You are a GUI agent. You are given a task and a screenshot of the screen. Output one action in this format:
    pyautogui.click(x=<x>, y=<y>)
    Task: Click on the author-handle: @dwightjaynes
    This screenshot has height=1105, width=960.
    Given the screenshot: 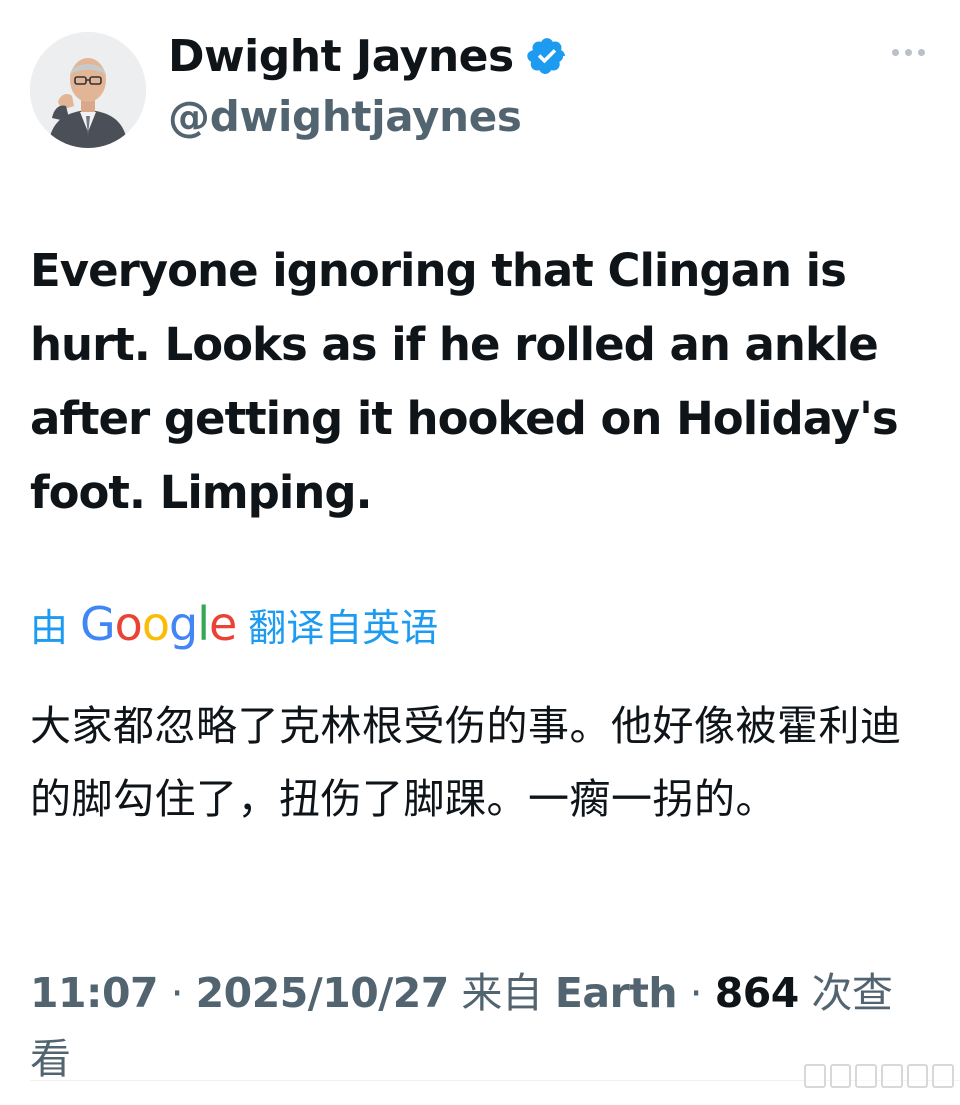 What is the action you would take?
    pyautogui.click(x=345, y=116)
    